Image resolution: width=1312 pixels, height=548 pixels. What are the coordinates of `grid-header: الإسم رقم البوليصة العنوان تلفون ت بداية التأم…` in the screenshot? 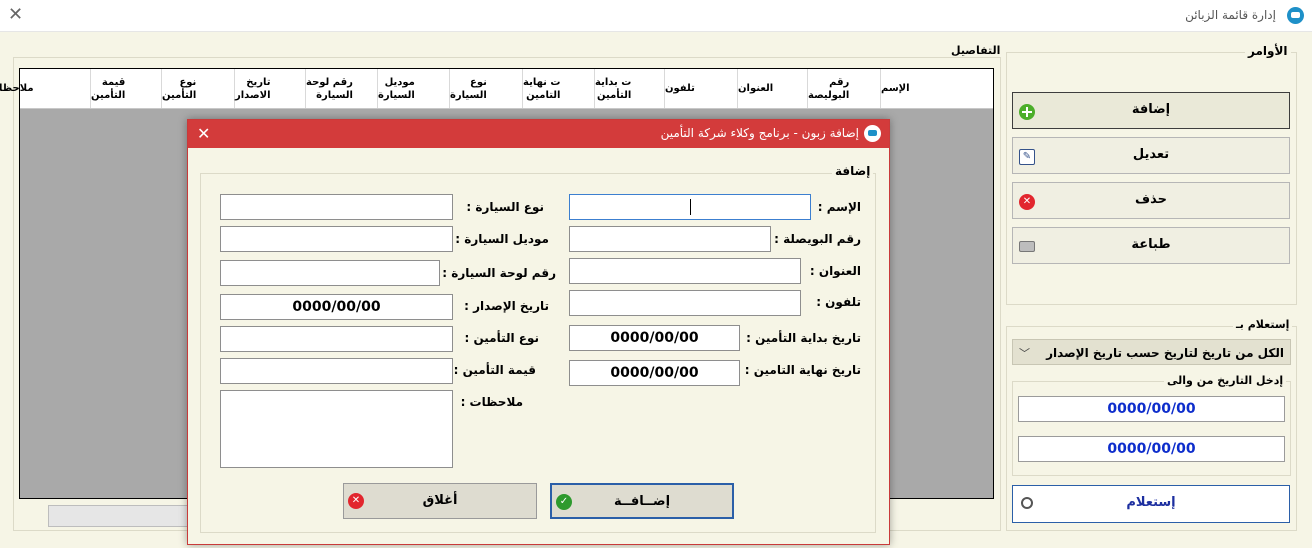 It's located at (496, 89).